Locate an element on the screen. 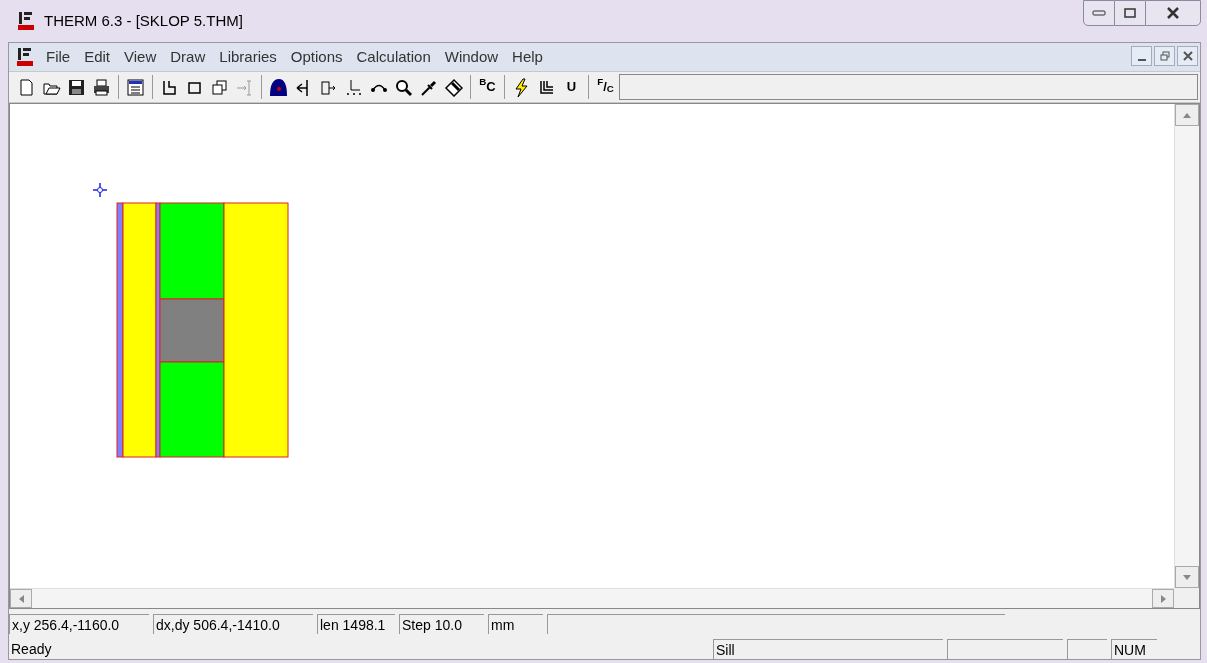 This screenshot has height=663, width=1207. document-close-button is located at coordinates (1187, 56).